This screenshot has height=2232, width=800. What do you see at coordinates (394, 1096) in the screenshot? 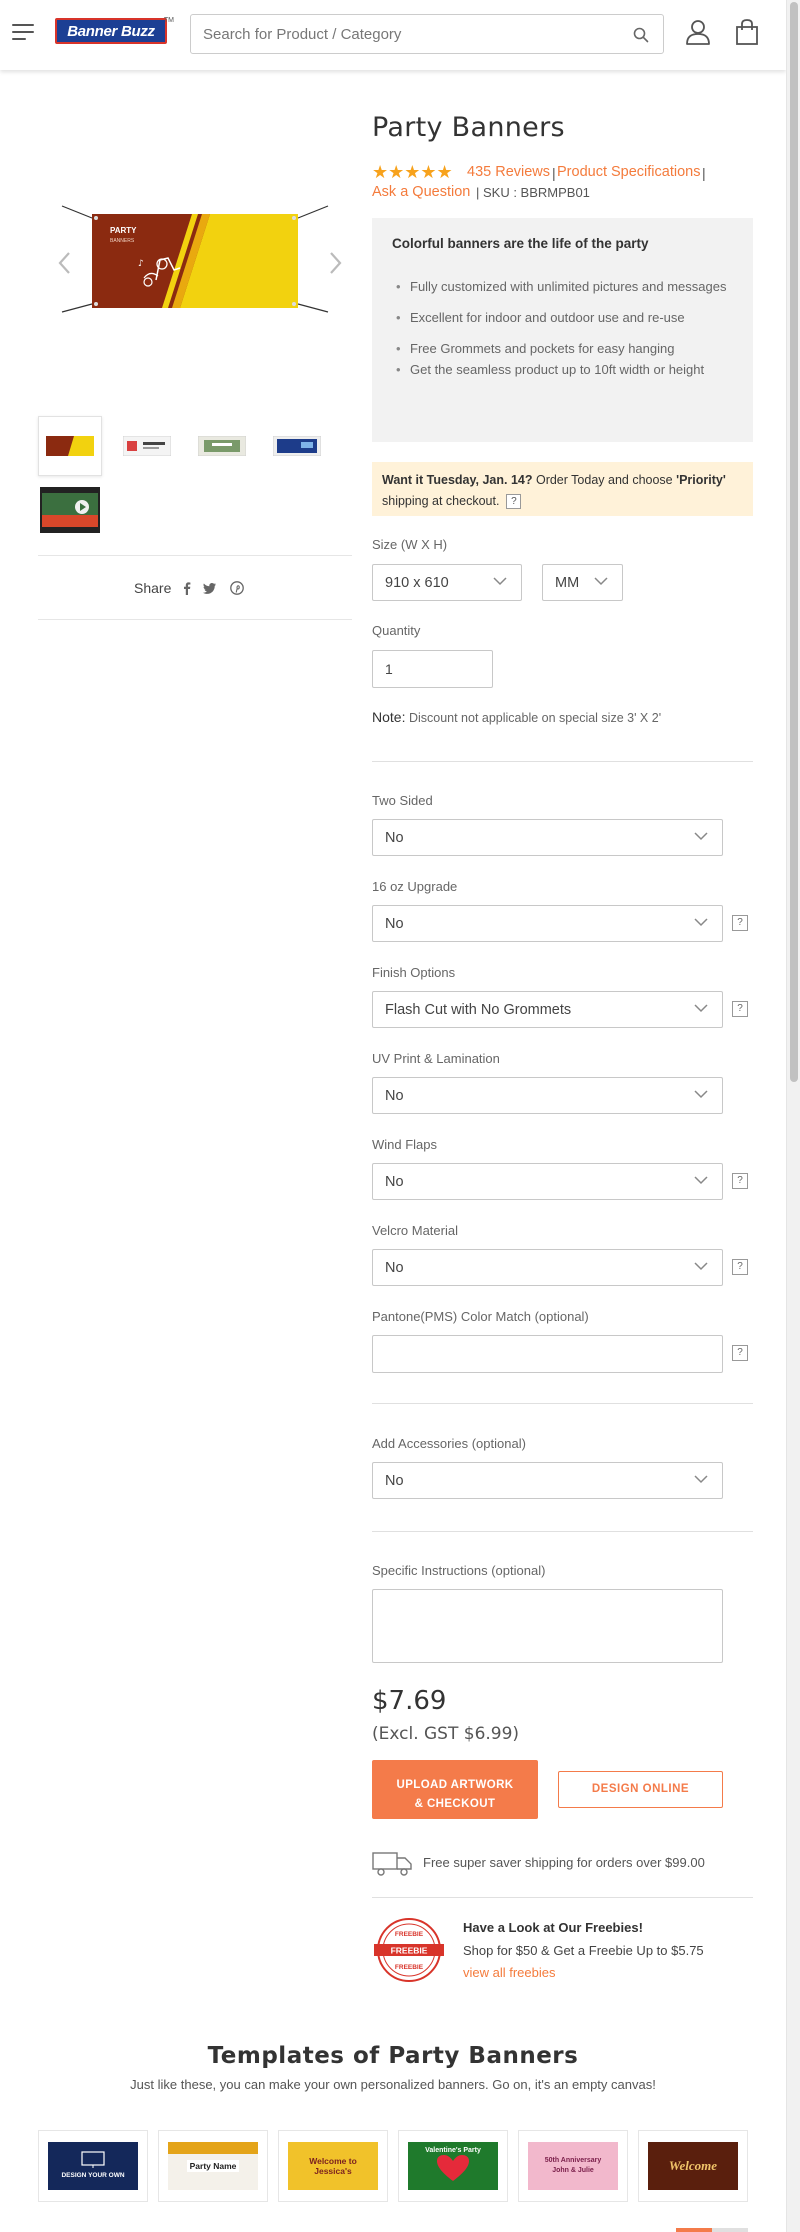
I see `uv-print-value: No` at bounding box center [394, 1096].